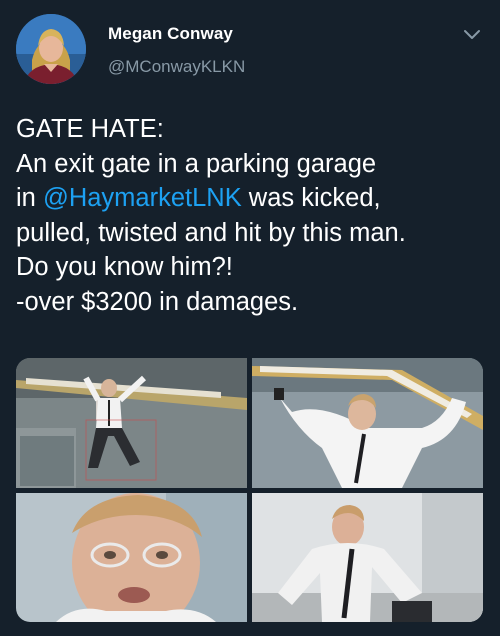  I want to click on surveillance-still-crouching-icon, so click(367, 557).